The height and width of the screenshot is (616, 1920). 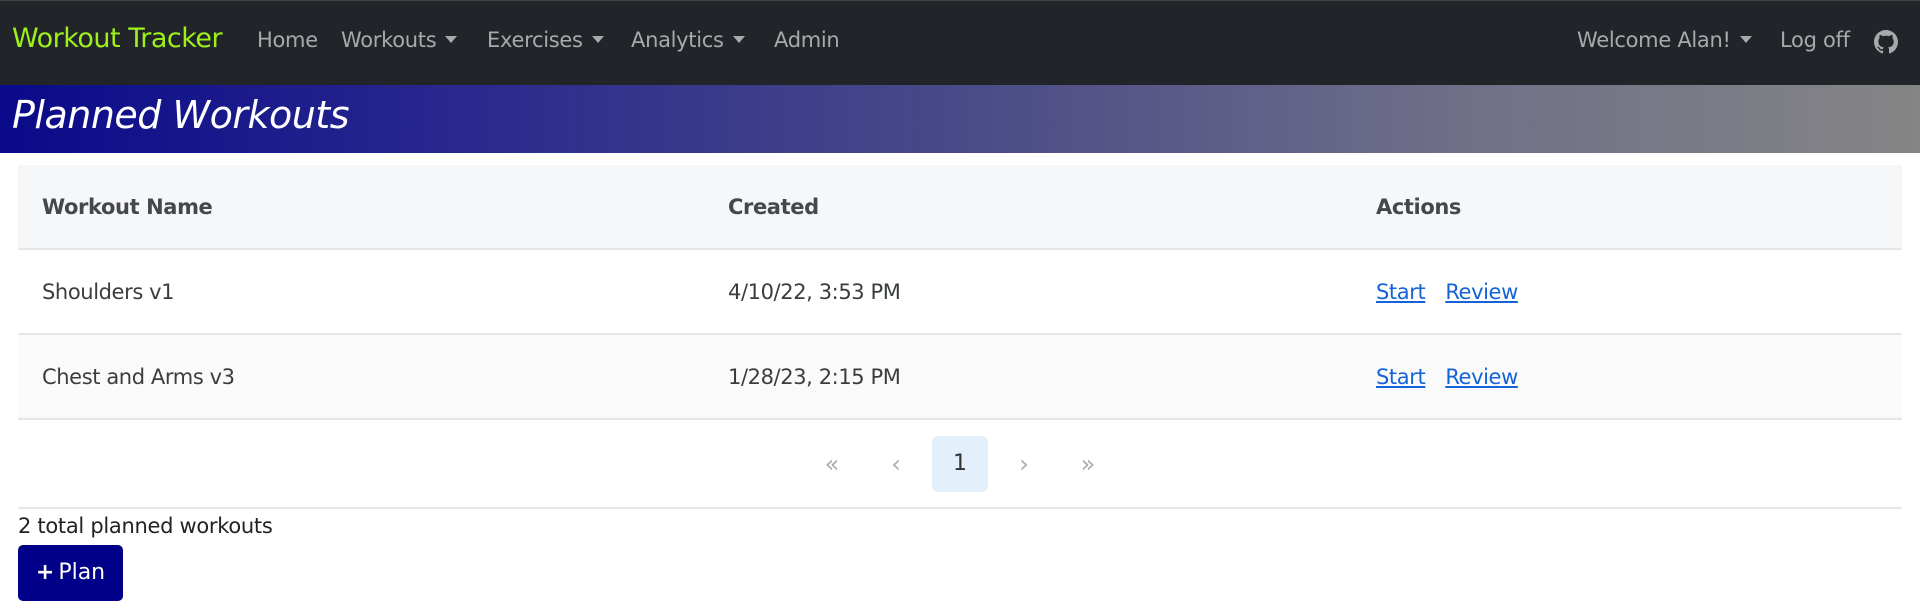 What do you see at coordinates (832, 464) in the screenshot?
I see `first-page-button: «` at bounding box center [832, 464].